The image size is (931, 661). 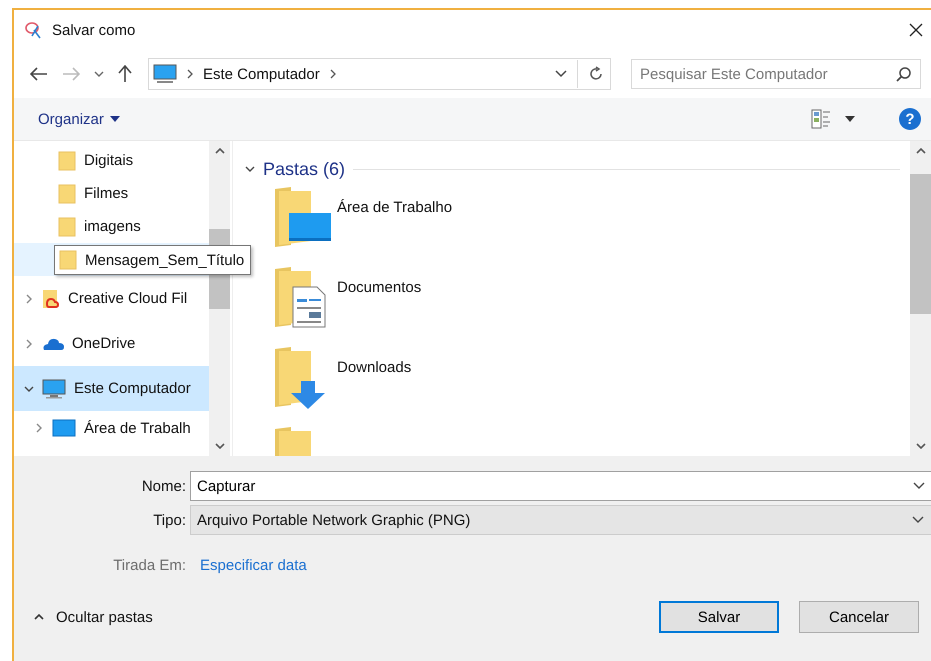 What do you see at coordinates (572, 224) in the screenshot?
I see `folder-item: Área de Trabalho` at bounding box center [572, 224].